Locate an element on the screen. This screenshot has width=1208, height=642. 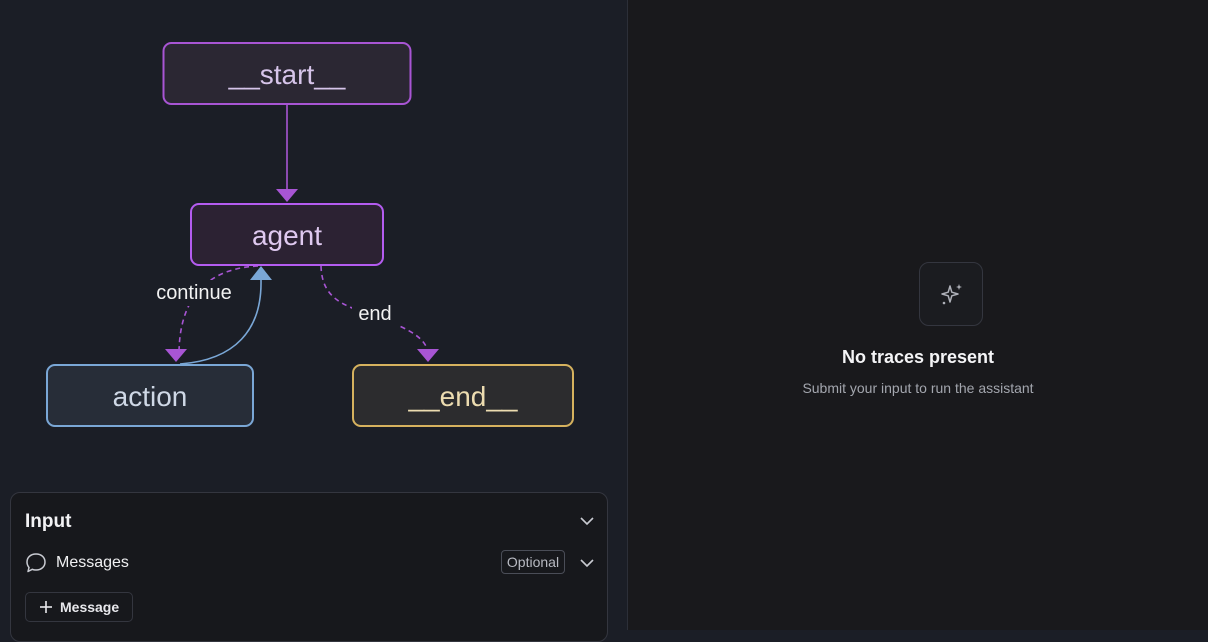
edge-agent-action-arrow is located at coordinates (176, 355).